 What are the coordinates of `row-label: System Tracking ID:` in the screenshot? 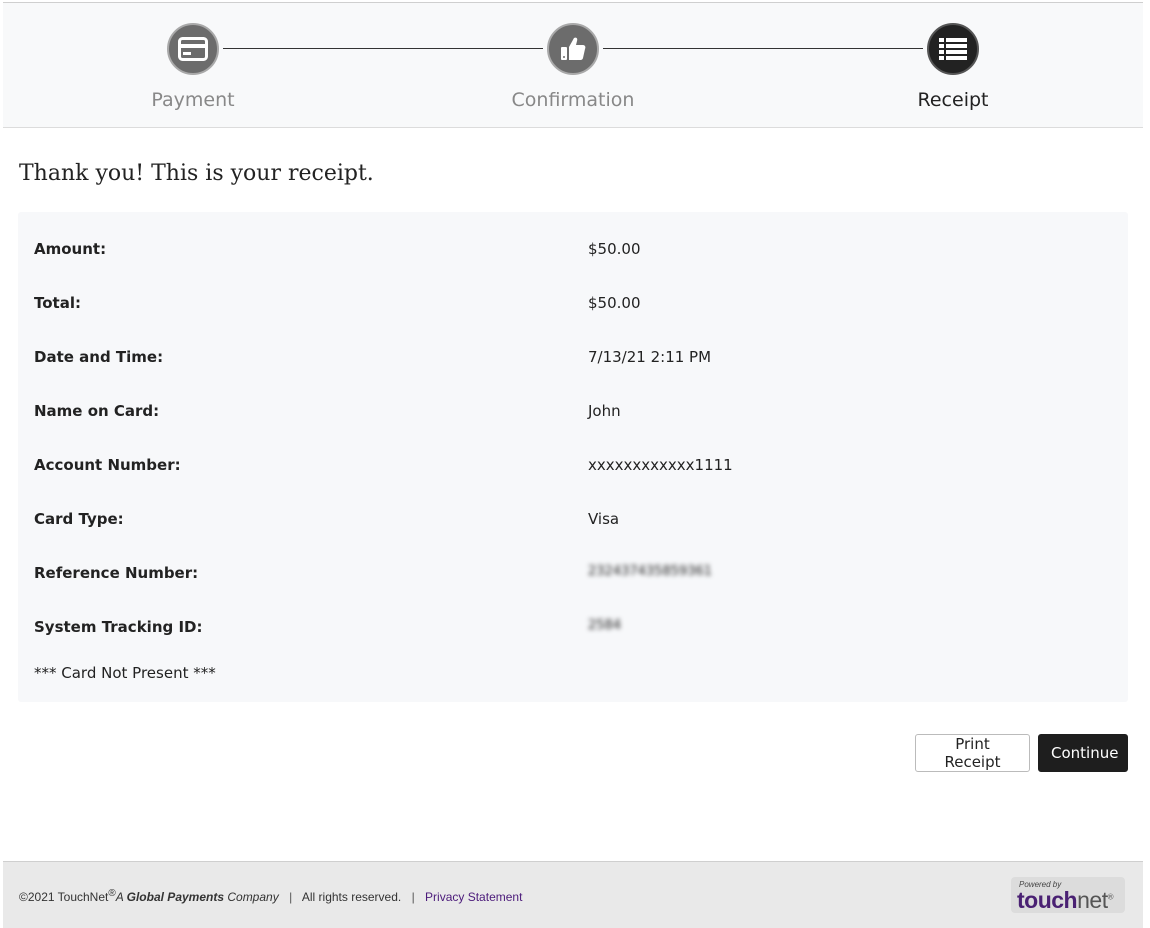 It's located at (118, 627).